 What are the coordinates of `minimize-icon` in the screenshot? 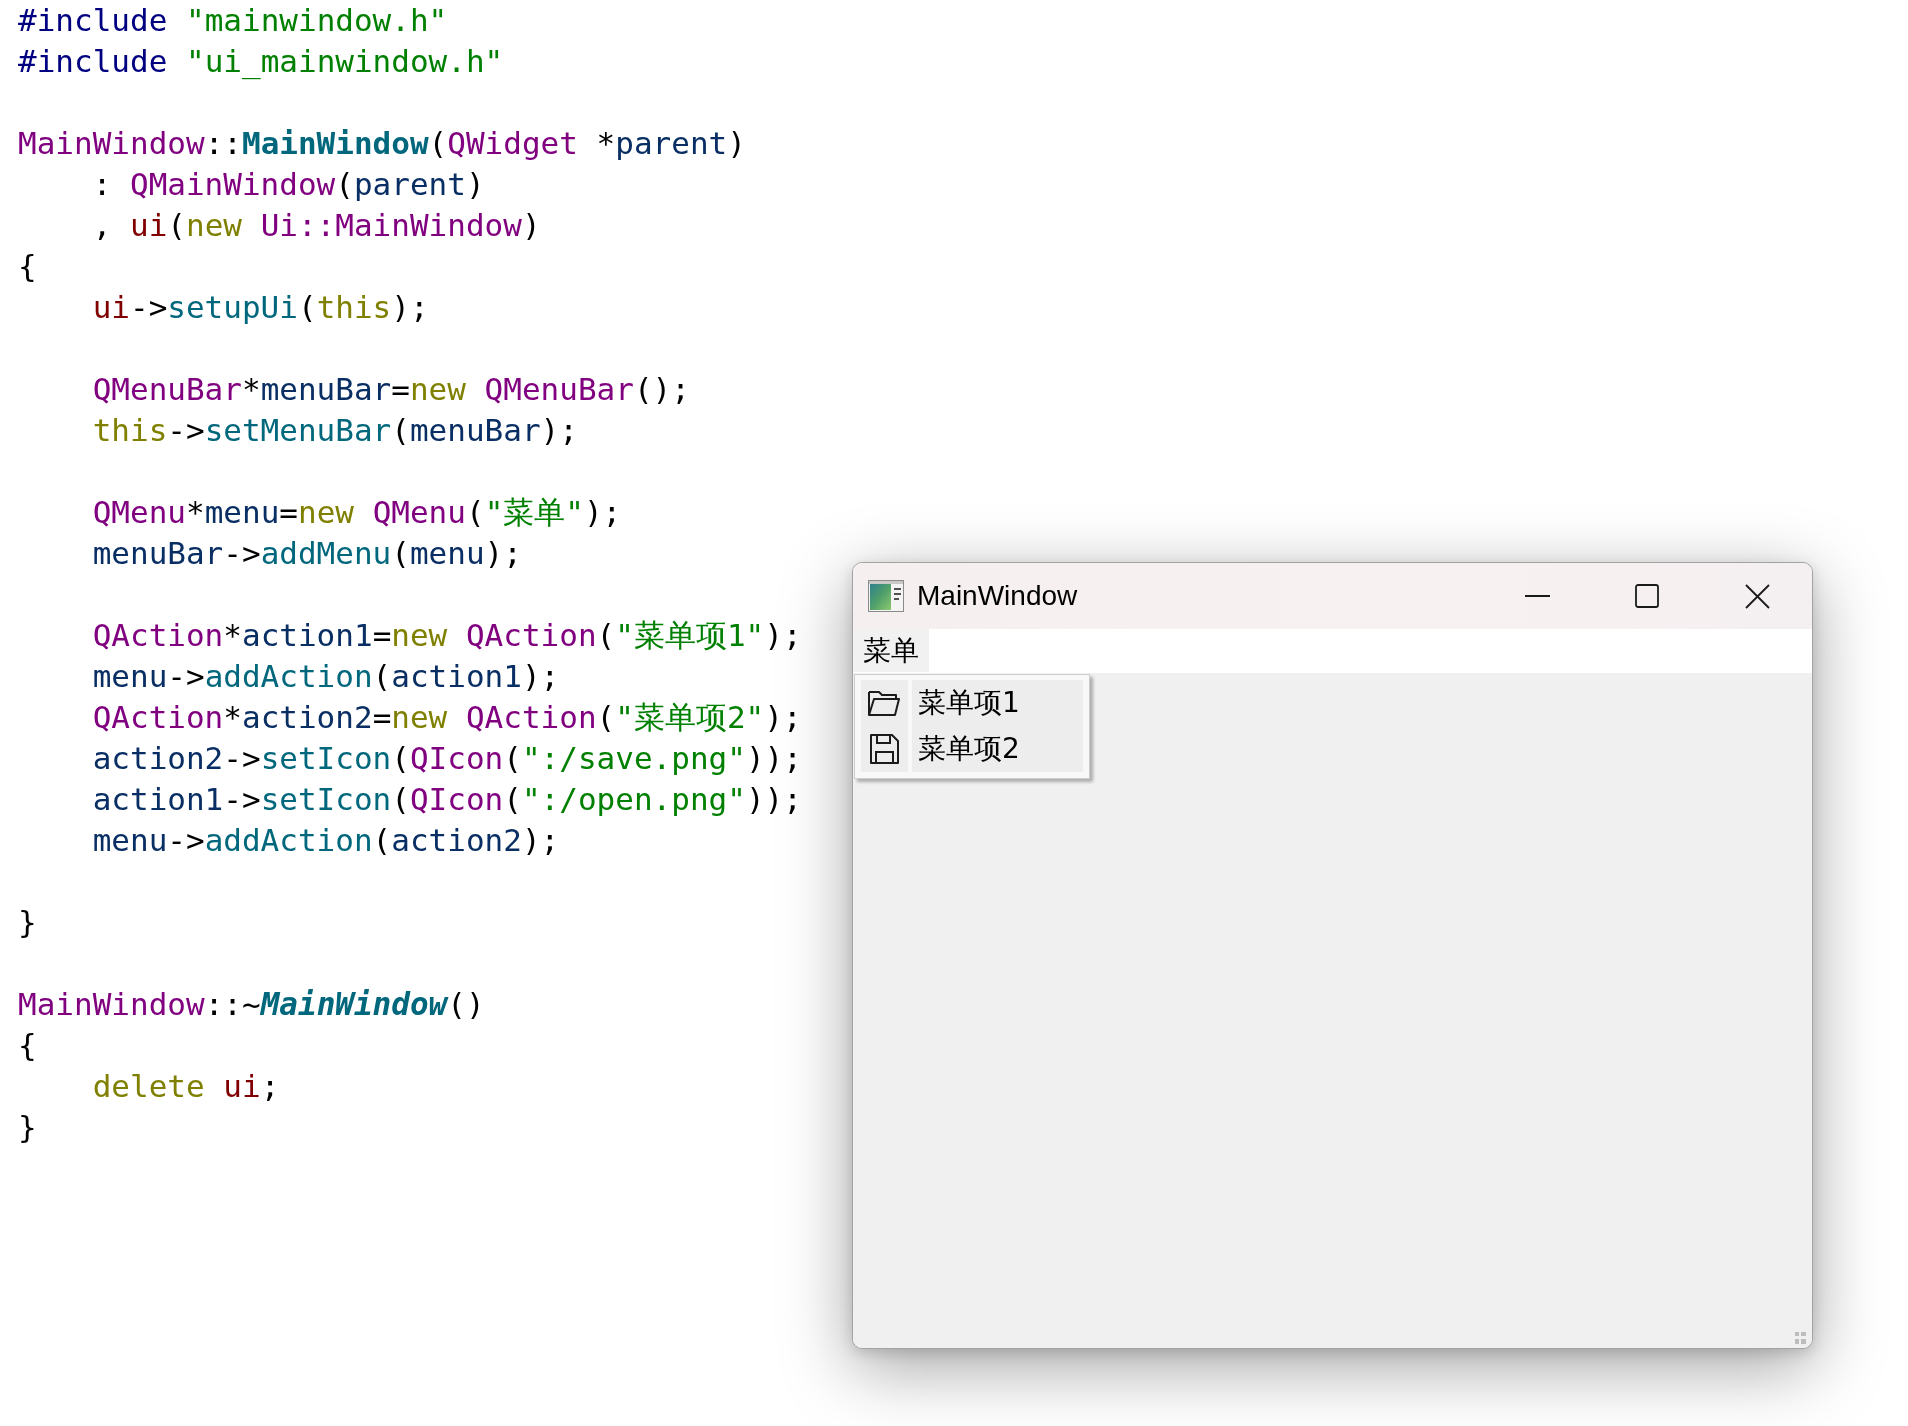 It's located at (1537, 596).